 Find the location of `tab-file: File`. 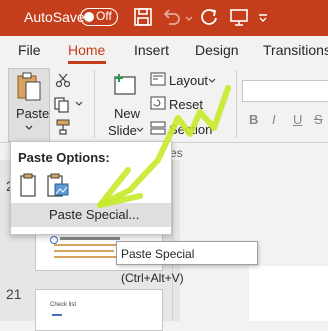

tab-file: File is located at coordinates (29, 50).